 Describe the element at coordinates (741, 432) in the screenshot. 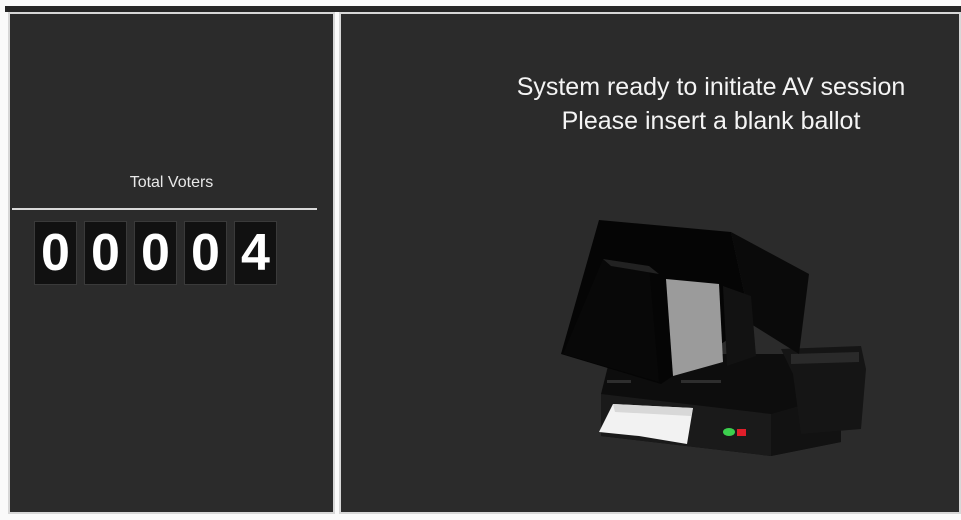

I see `red-status-light` at that location.